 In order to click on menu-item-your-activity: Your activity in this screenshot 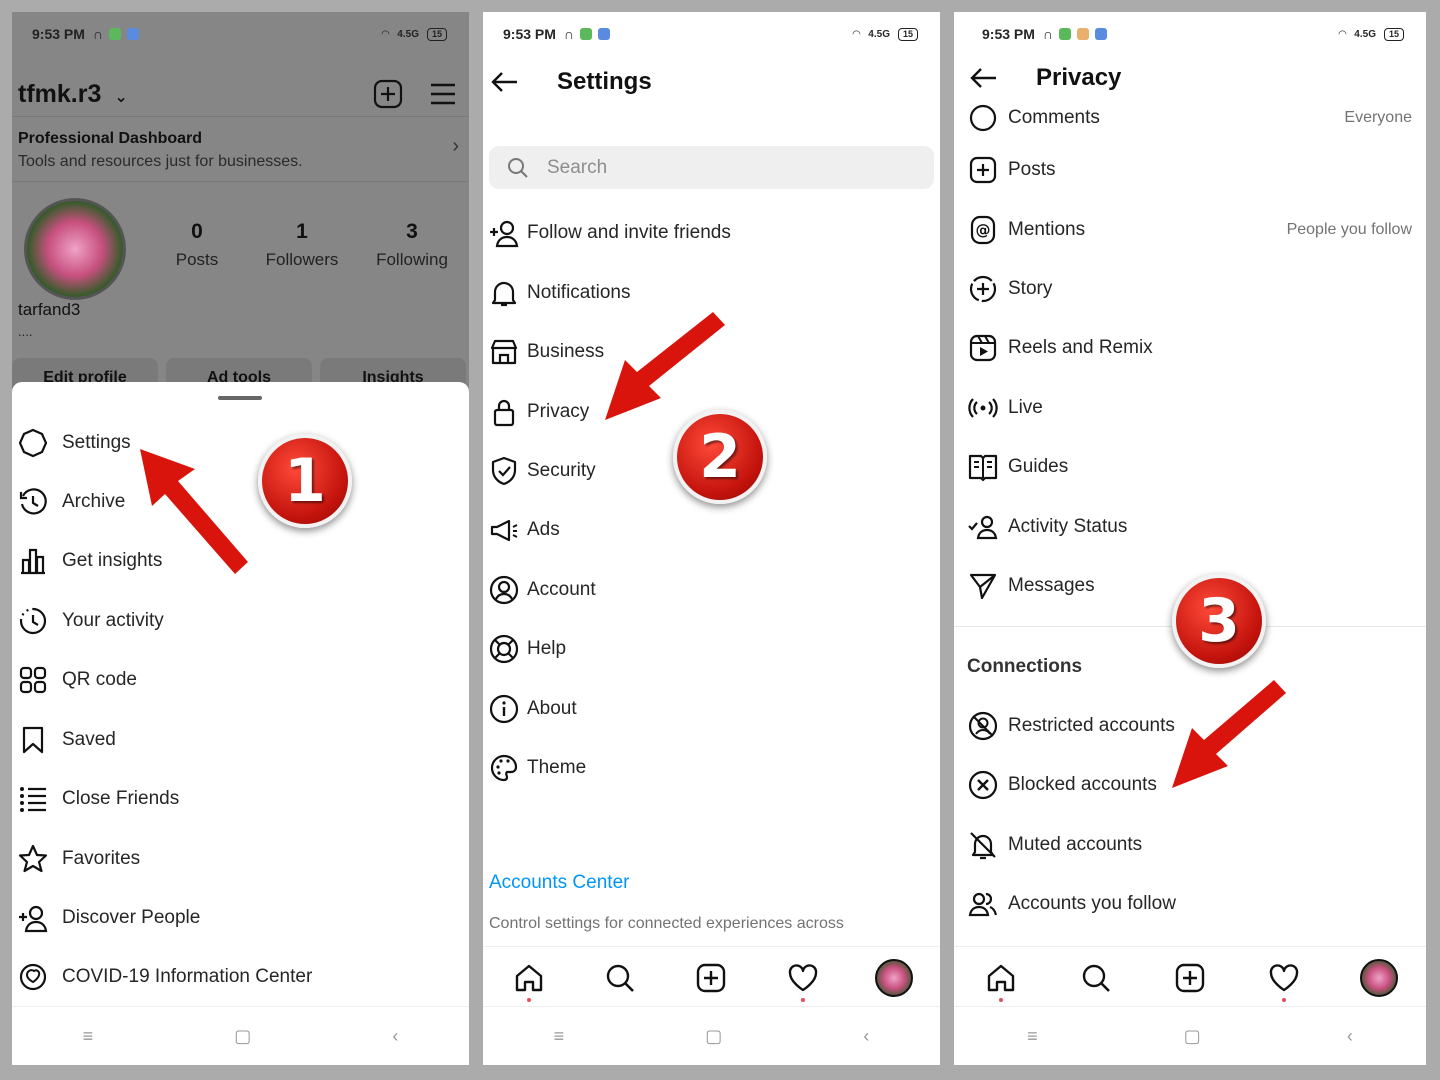, I will do `click(240, 621)`.